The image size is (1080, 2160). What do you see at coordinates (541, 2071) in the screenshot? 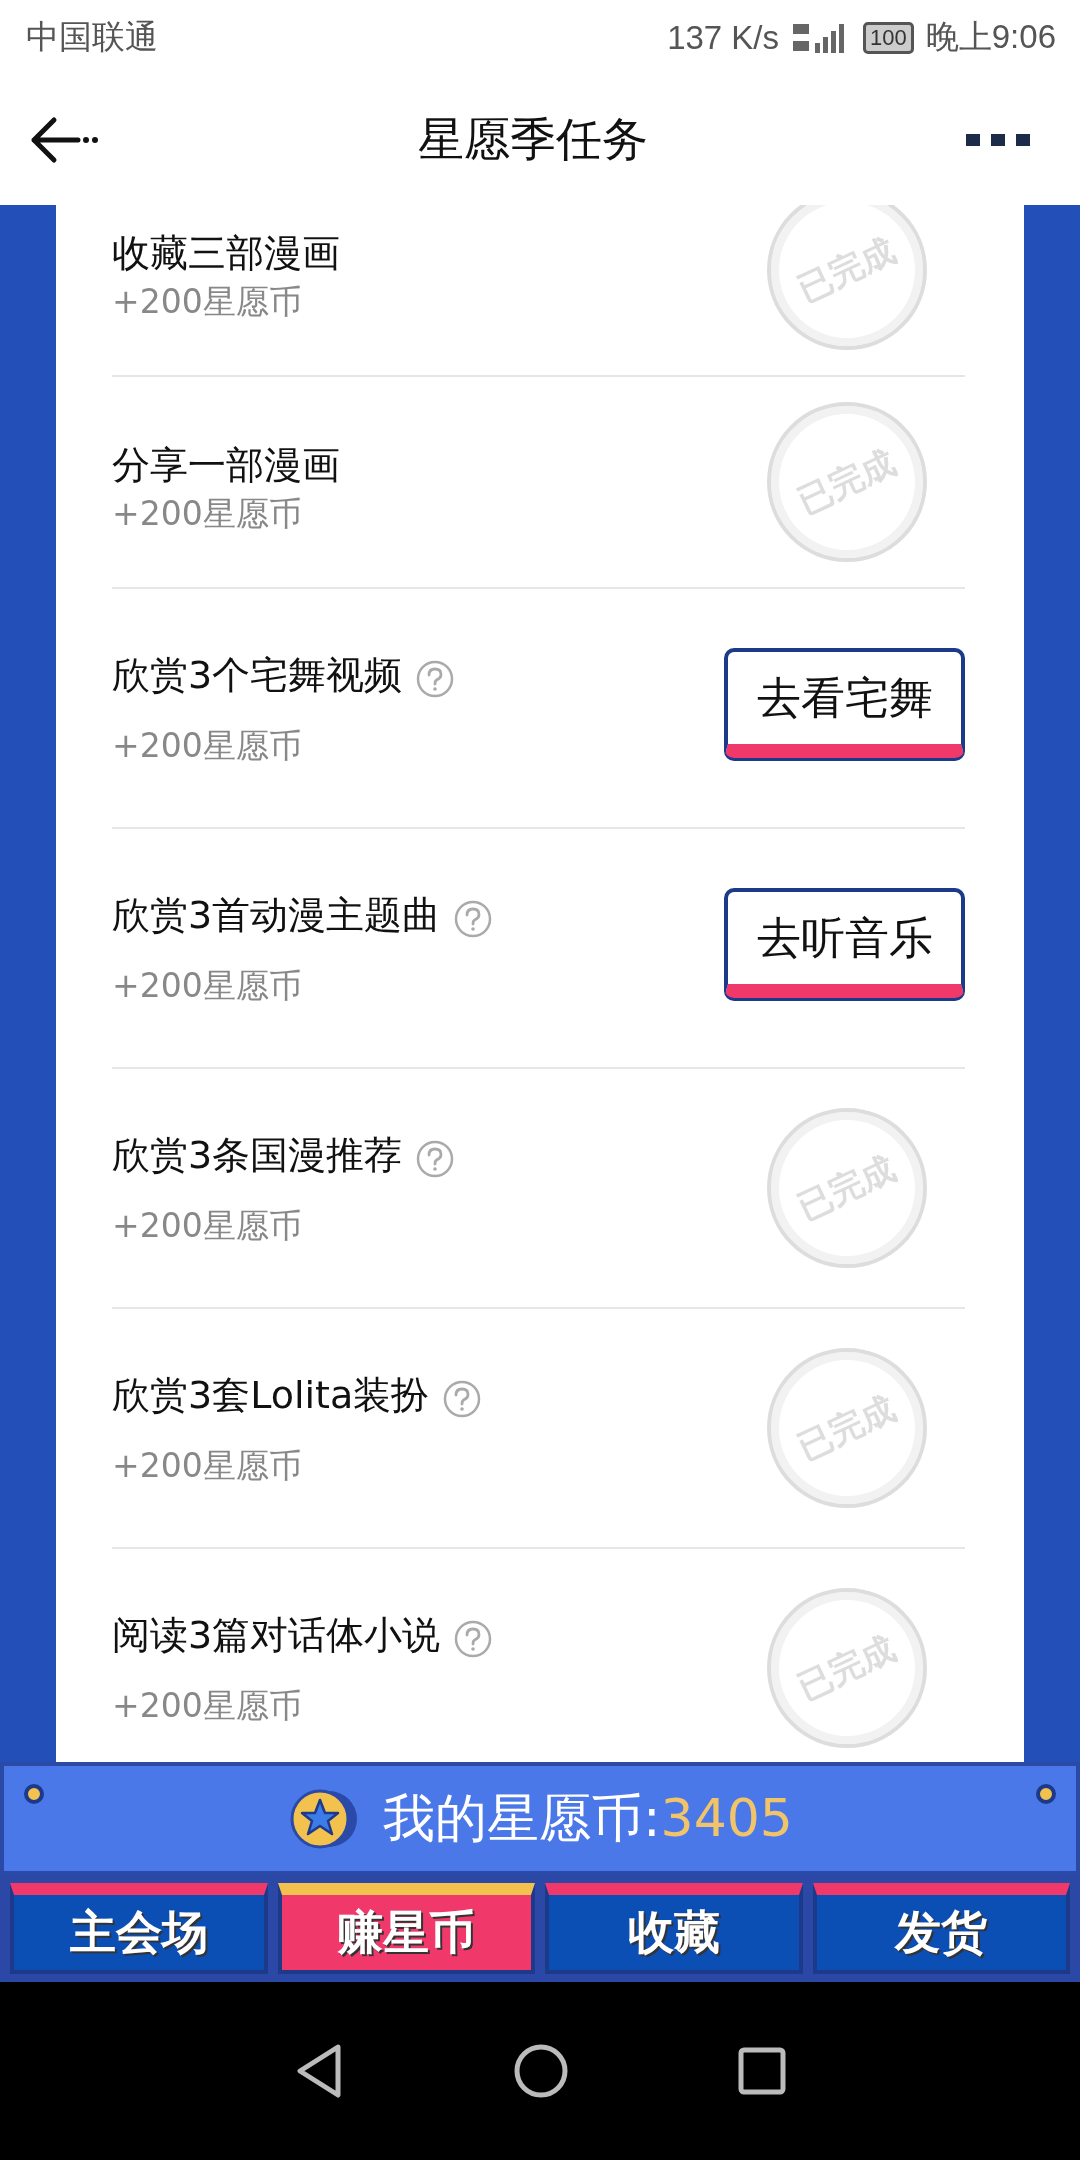
I see `home-nav-icon` at bounding box center [541, 2071].